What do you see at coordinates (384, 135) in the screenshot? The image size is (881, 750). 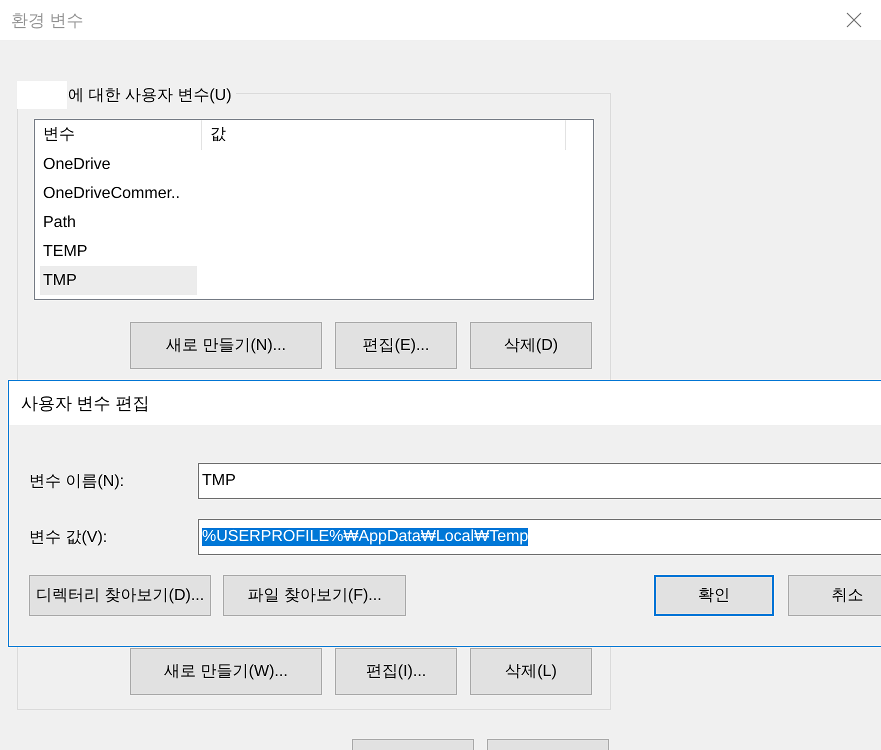 I see `column-header: 값` at bounding box center [384, 135].